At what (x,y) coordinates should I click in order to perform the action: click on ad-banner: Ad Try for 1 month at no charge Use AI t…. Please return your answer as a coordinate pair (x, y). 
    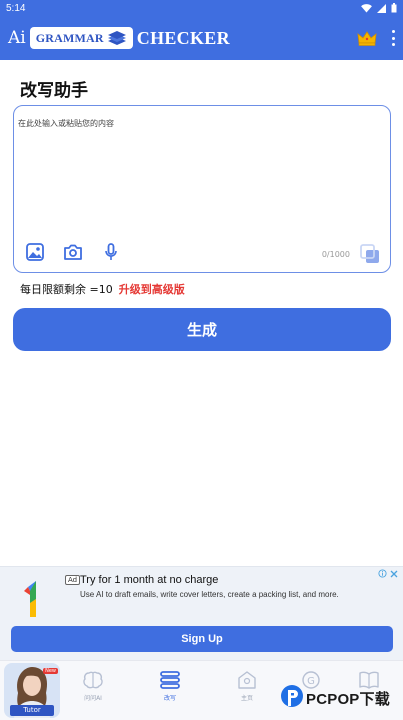
    Looking at the image, I should click on (201, 613).